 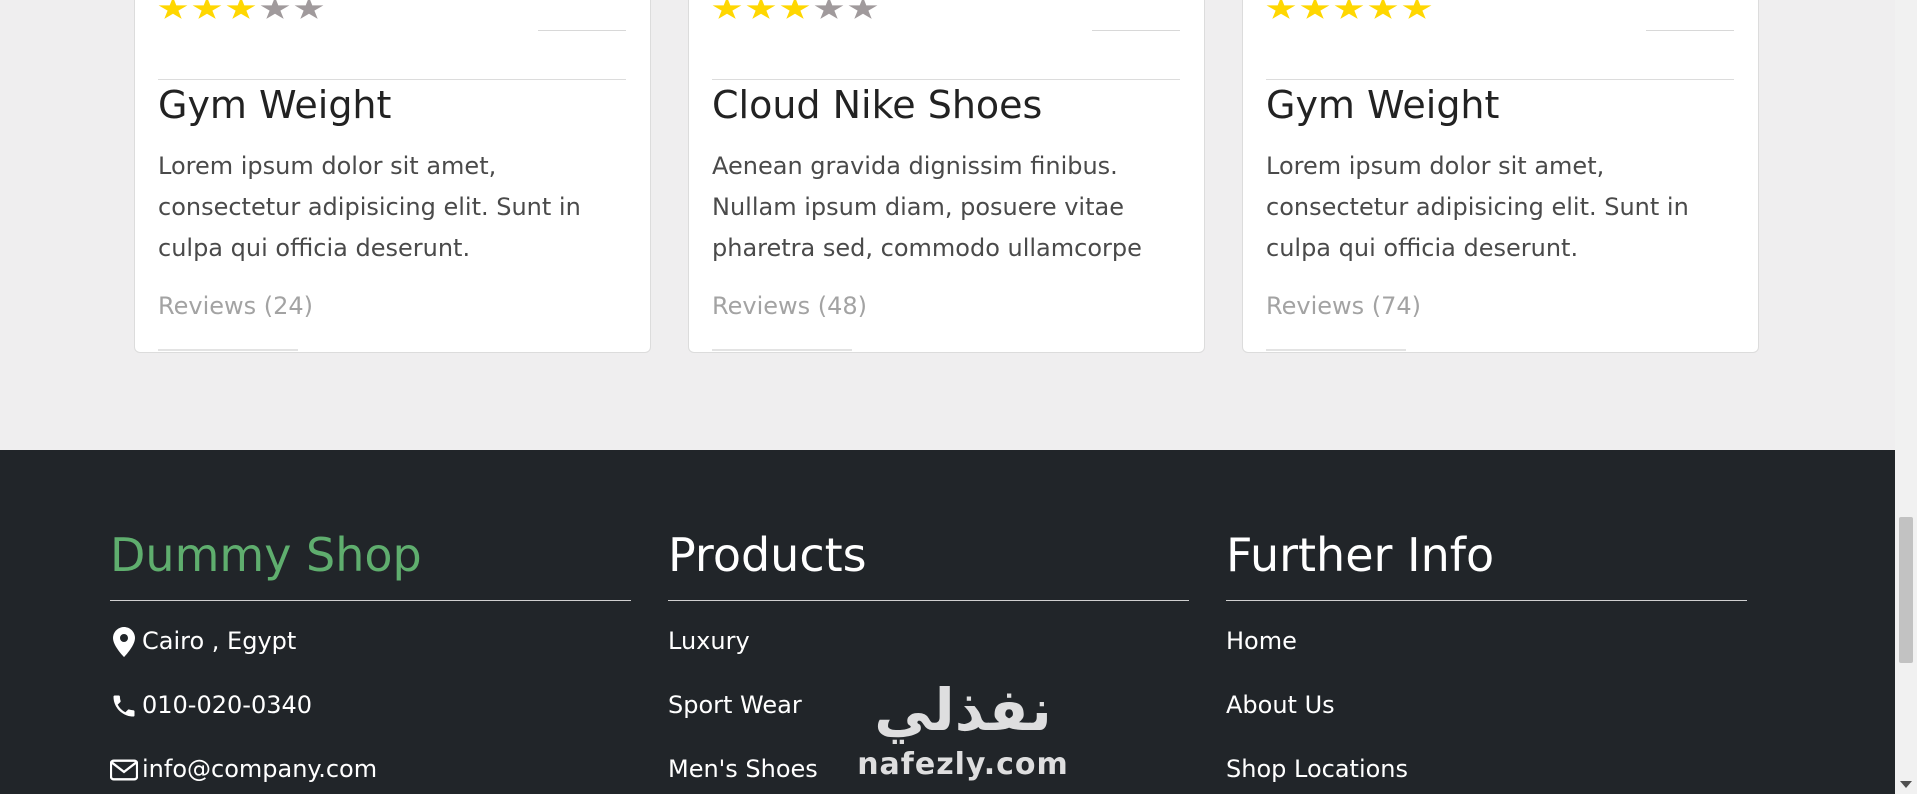 I want to click on map-marker-icon, so click(x=124, y=642).